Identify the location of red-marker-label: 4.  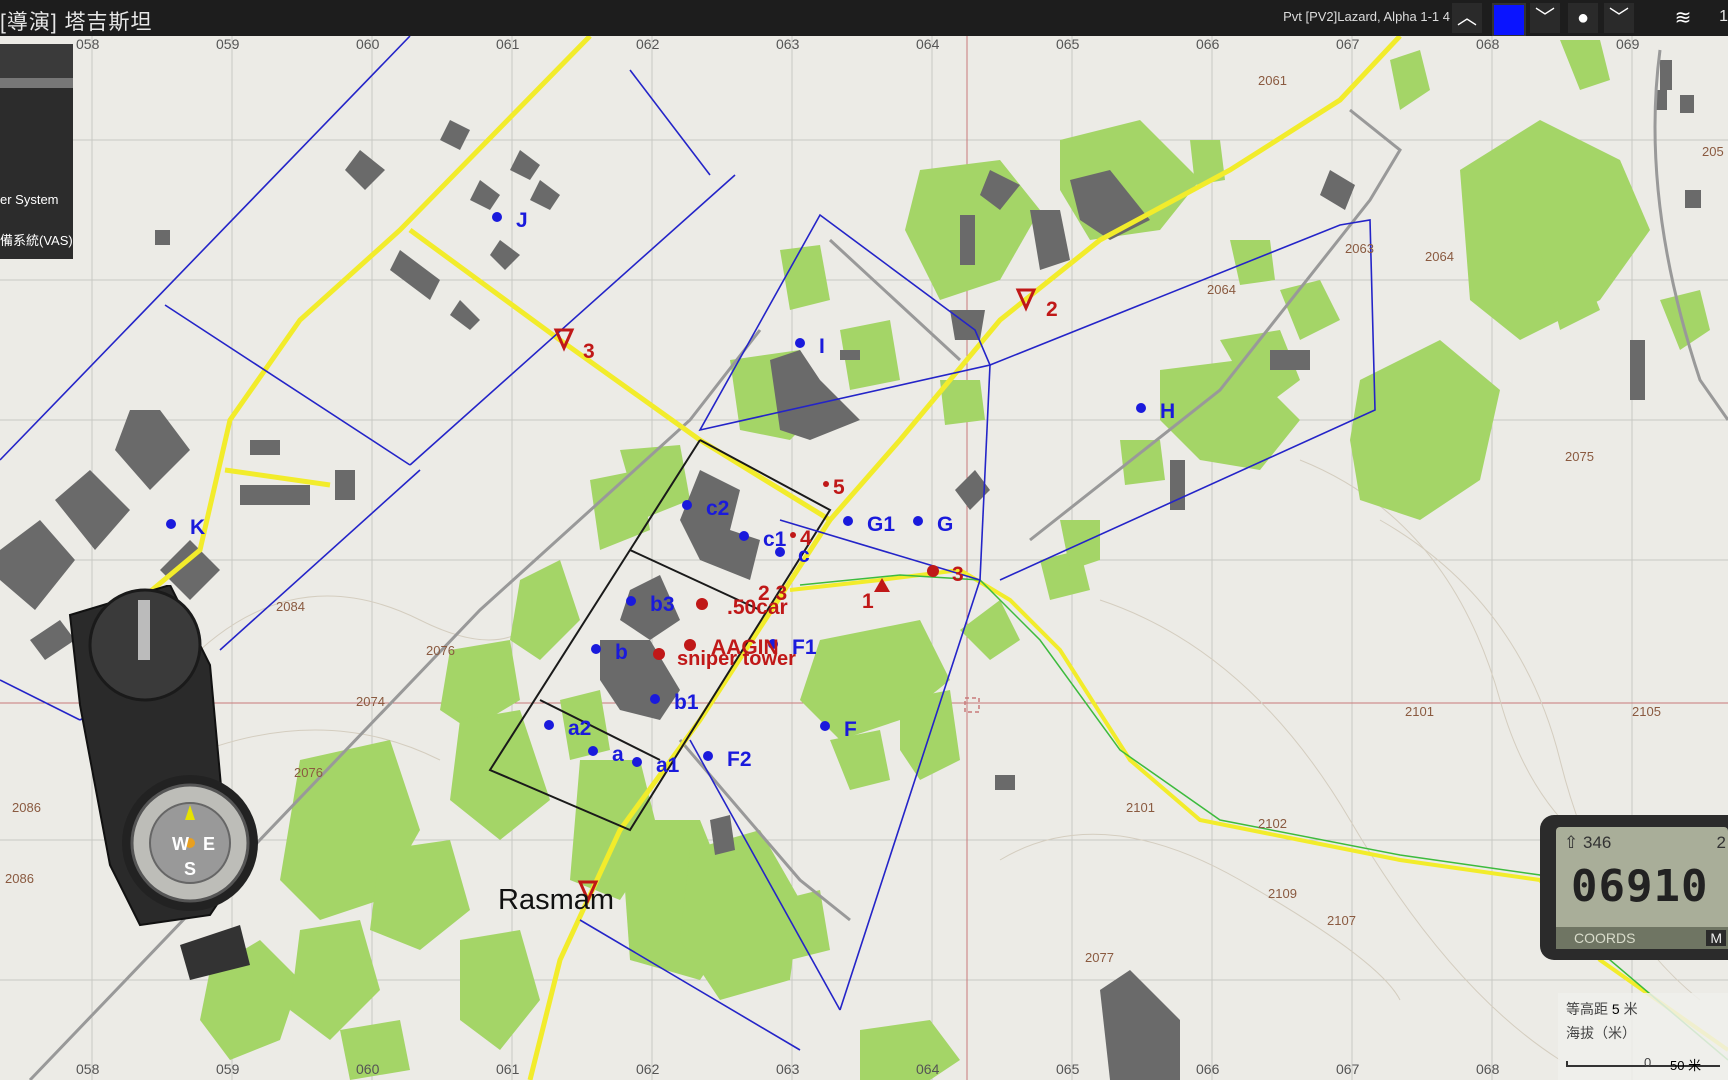
(806, 538).